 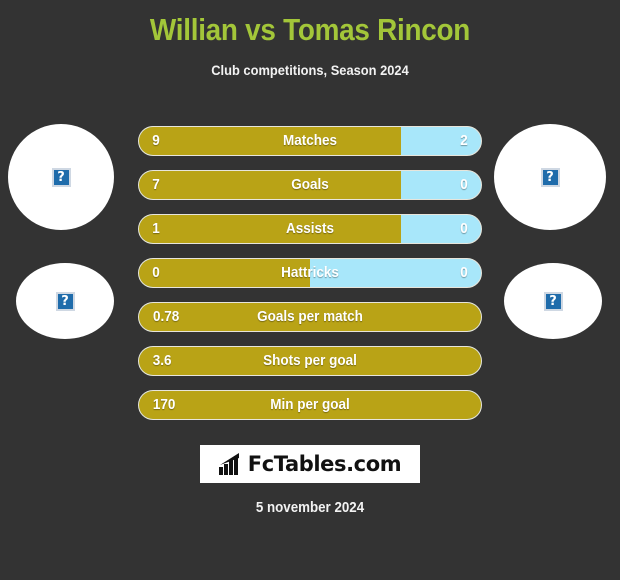 I want to click on home-stat-value: 0.78, so click(x=166, y=317).